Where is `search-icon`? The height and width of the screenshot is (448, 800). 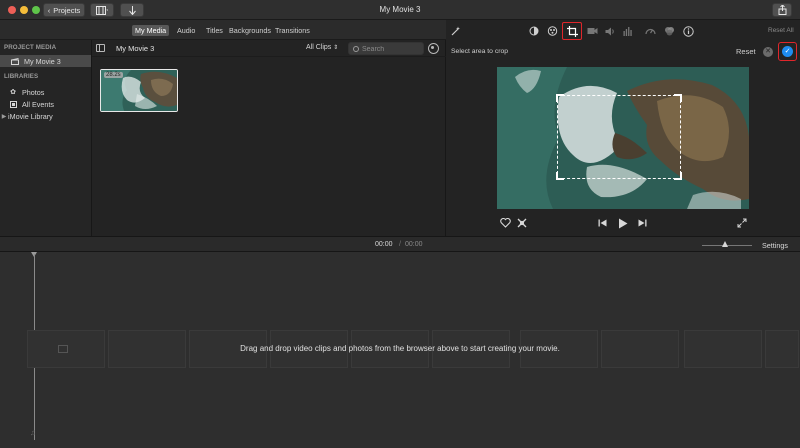
search-icon is located at coordinates (356, 49).